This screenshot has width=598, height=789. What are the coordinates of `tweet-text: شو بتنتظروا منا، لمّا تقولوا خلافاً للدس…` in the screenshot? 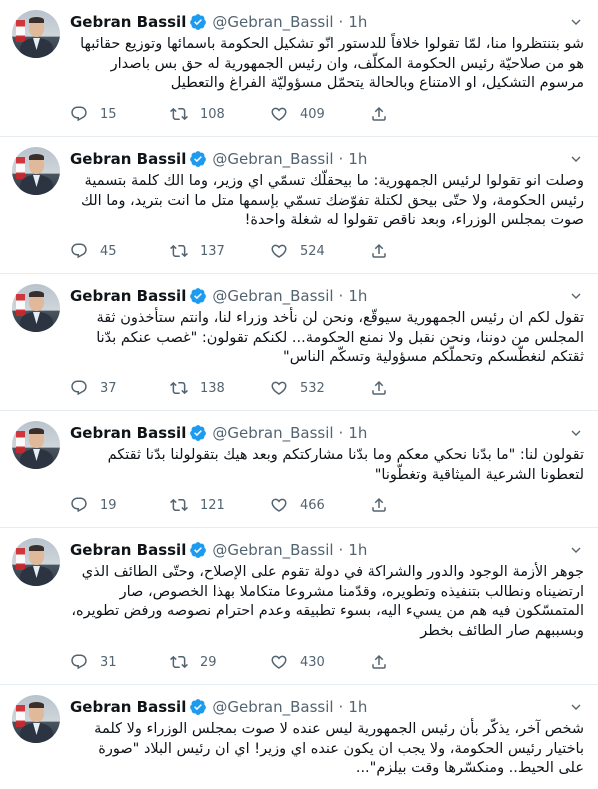 It's located at (332, 64).